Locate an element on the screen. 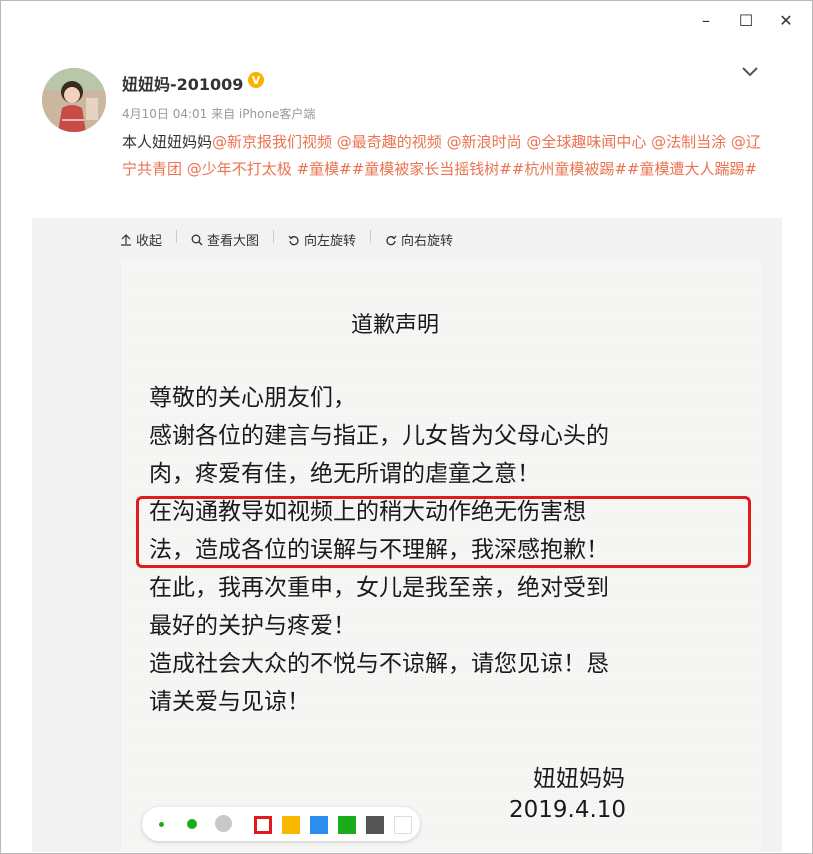 The image size is (813, 854). search-icon is located at coordinates (197, 239).